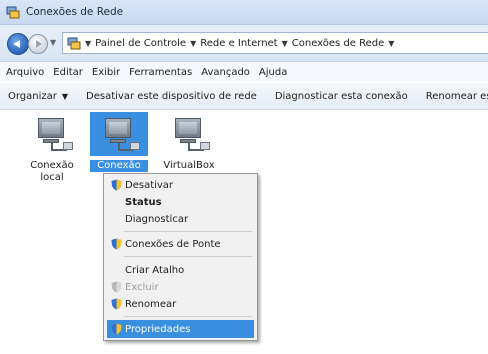  Describe the element at coordinates (74, 43) in the screenshot. I see `control-panel-icon` at that location.